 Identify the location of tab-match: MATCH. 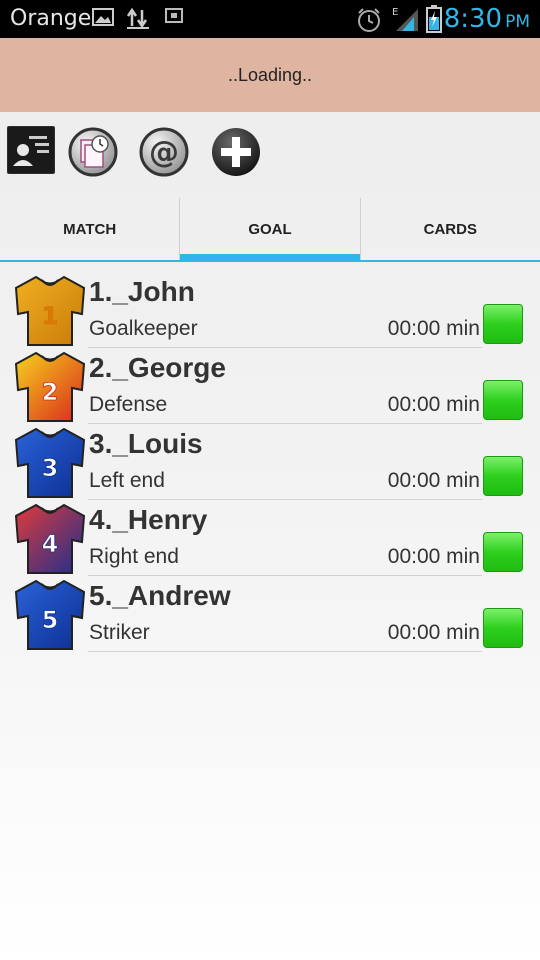
(89, 229).